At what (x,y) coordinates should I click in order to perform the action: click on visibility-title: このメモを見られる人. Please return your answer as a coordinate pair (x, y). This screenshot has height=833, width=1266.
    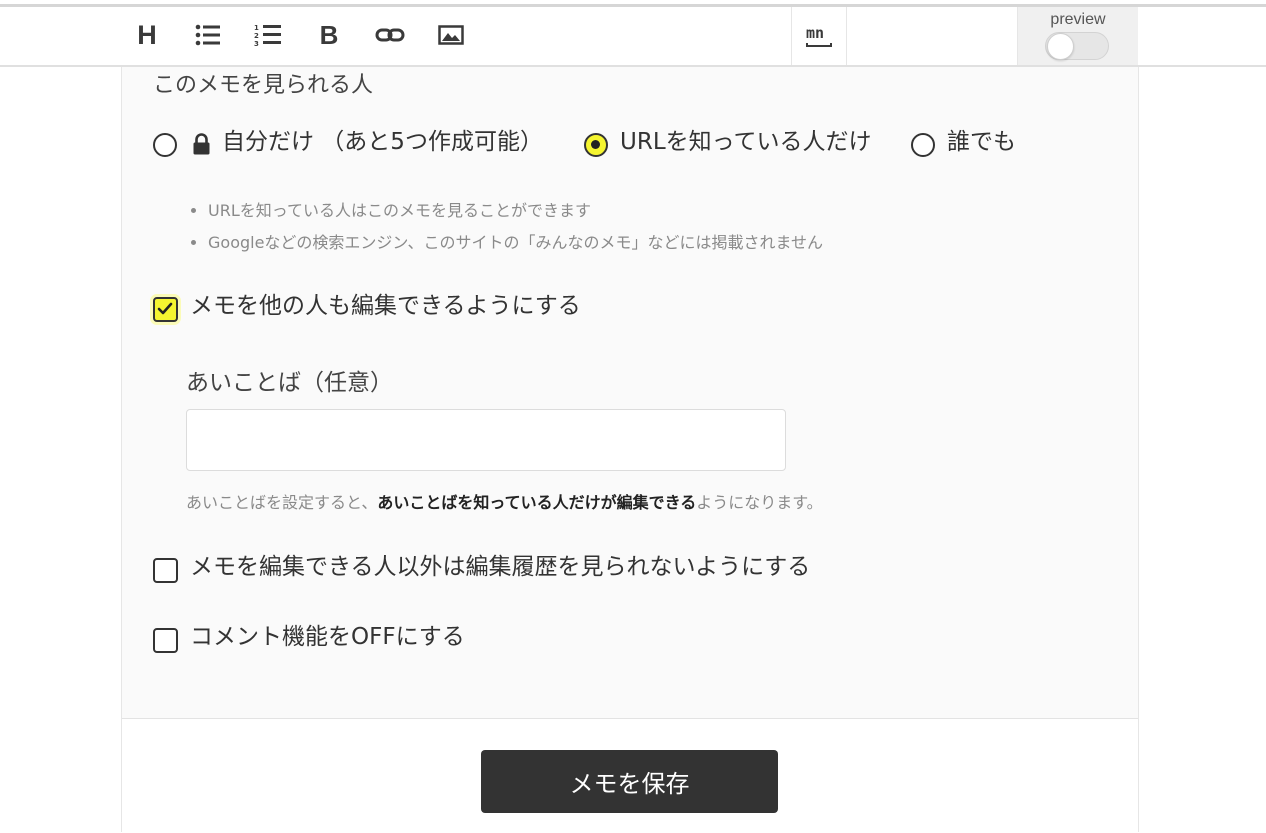
    Looking at the image, I should click on (263, 85).